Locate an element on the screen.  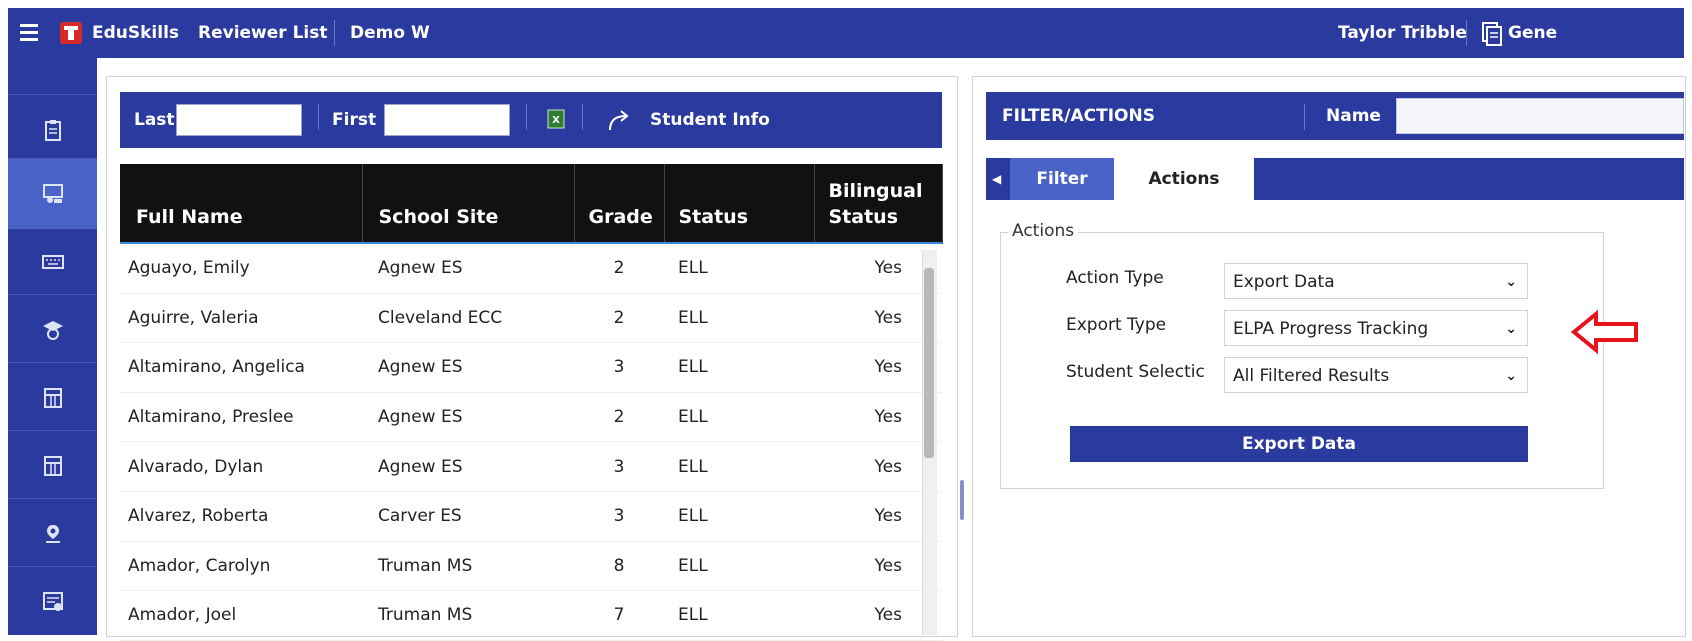
svg-text: X is located at coordinates (556, 120).